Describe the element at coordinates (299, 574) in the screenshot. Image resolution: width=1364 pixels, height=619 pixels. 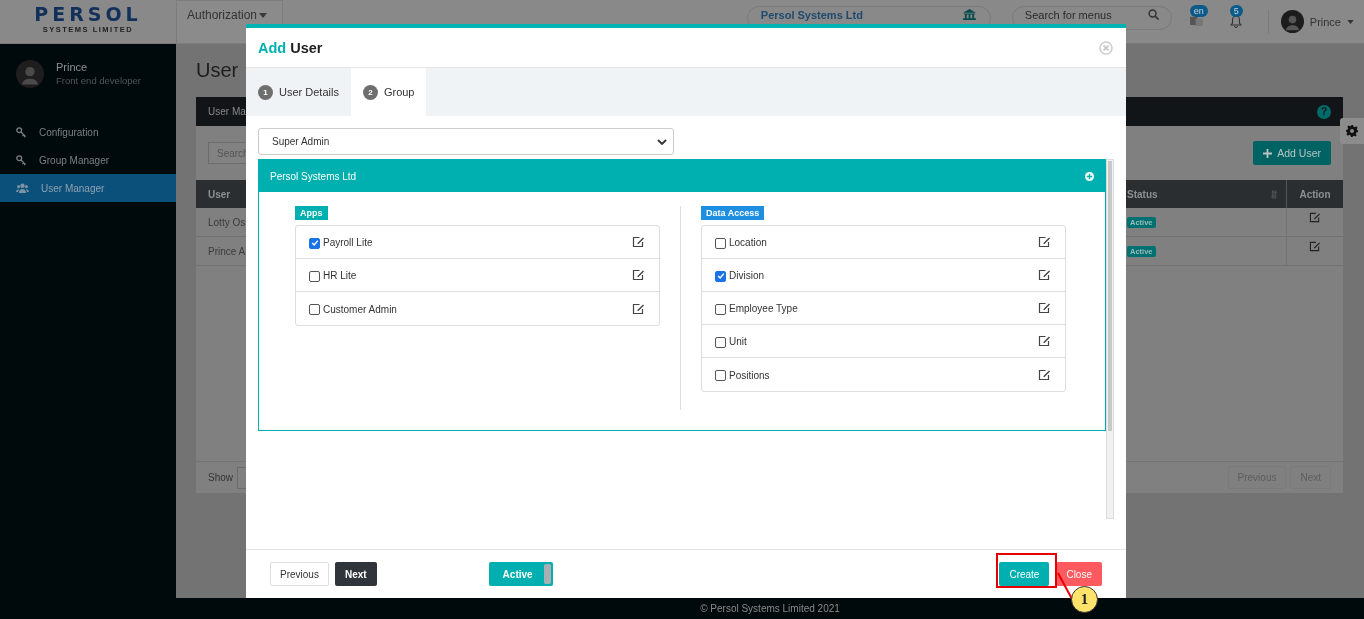
I see `previous-button: Previous` at that location.